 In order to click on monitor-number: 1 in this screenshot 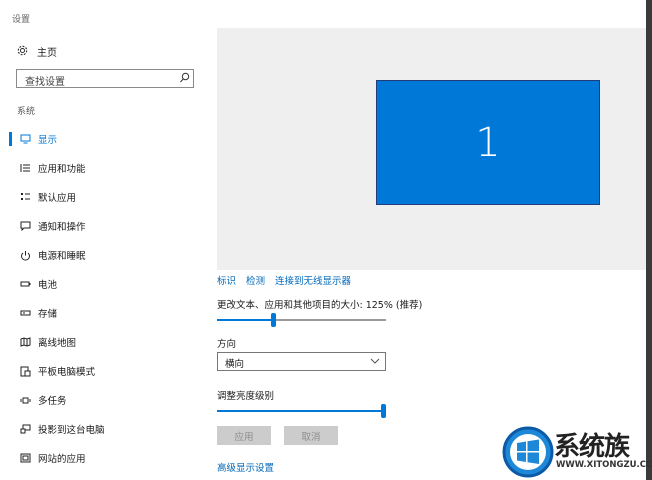, I will do `click(488, 142)`.